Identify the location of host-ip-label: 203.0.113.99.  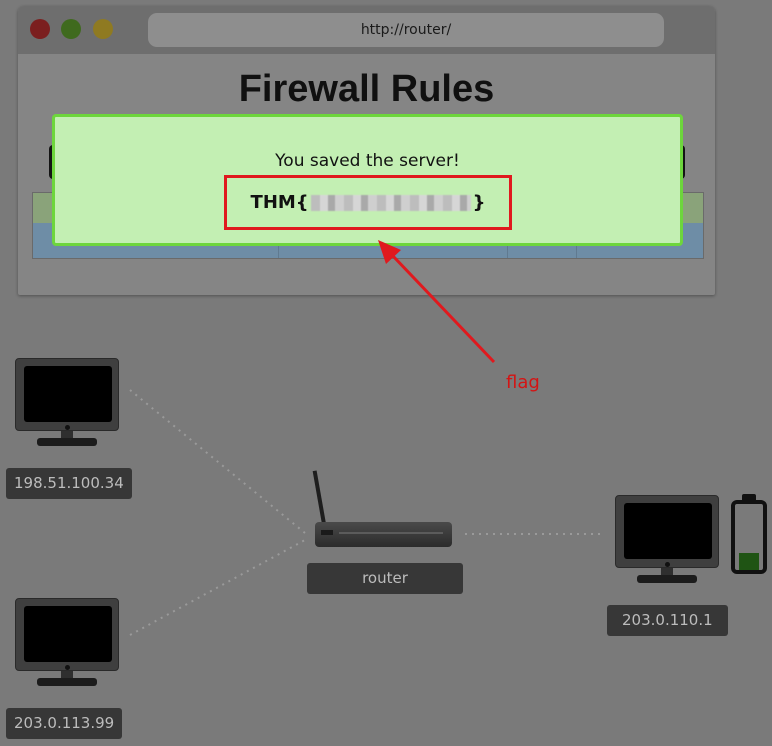
(64, 723).